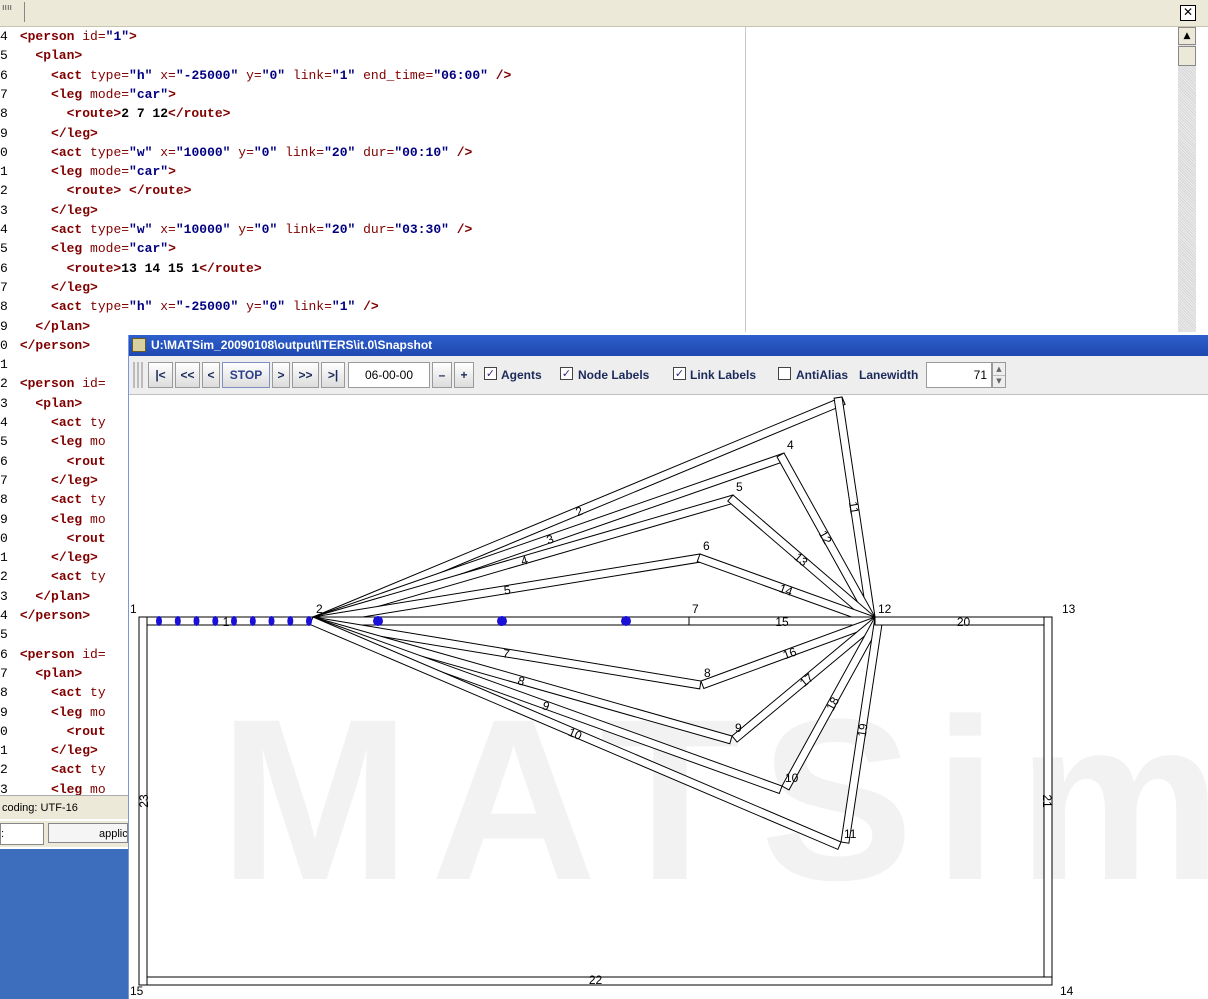 The width and height of the screenshot is (1208, 999). Describe the element at coordinates (53, 654) in the screenshot. I see `code-line: 6 <person id=` at that location.